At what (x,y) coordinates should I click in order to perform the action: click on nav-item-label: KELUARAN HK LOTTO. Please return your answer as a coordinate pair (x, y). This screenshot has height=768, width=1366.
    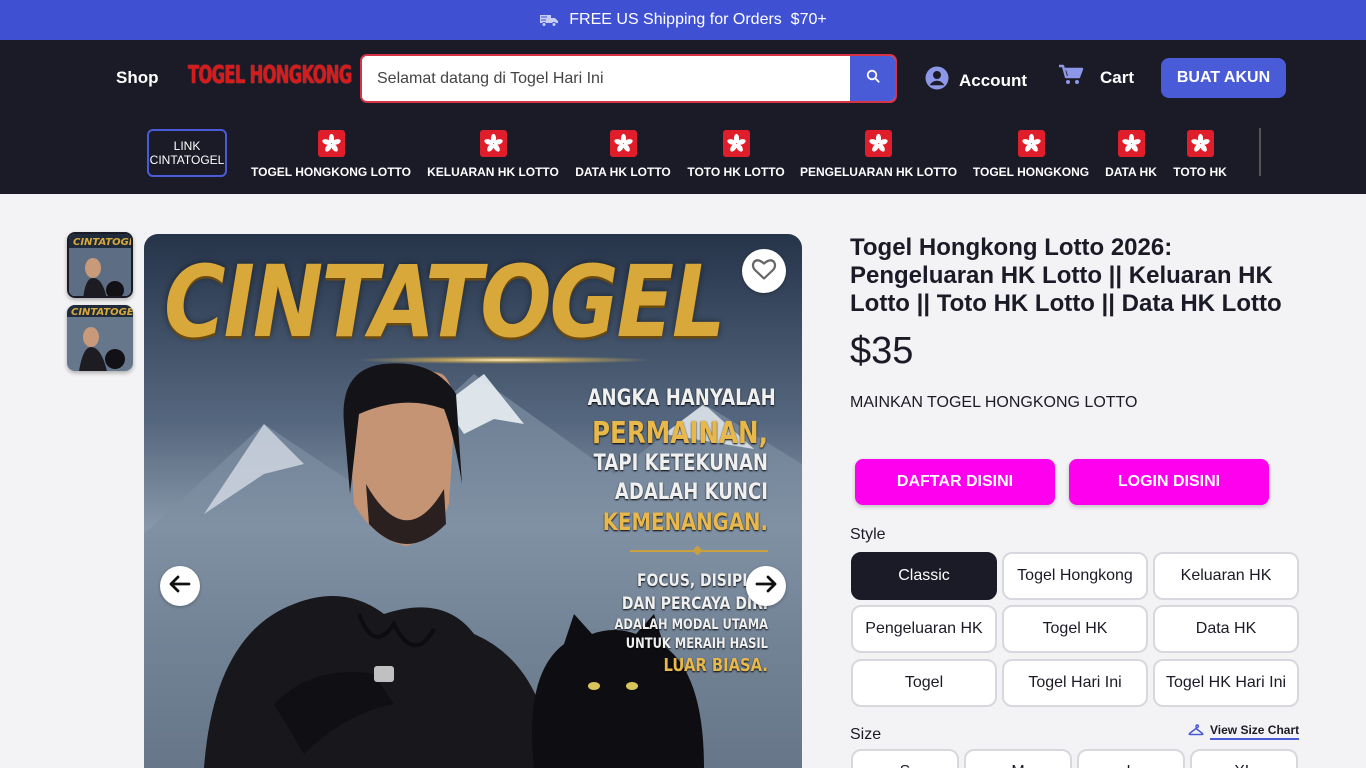
    Looking at the image, I should click on (493, 172).